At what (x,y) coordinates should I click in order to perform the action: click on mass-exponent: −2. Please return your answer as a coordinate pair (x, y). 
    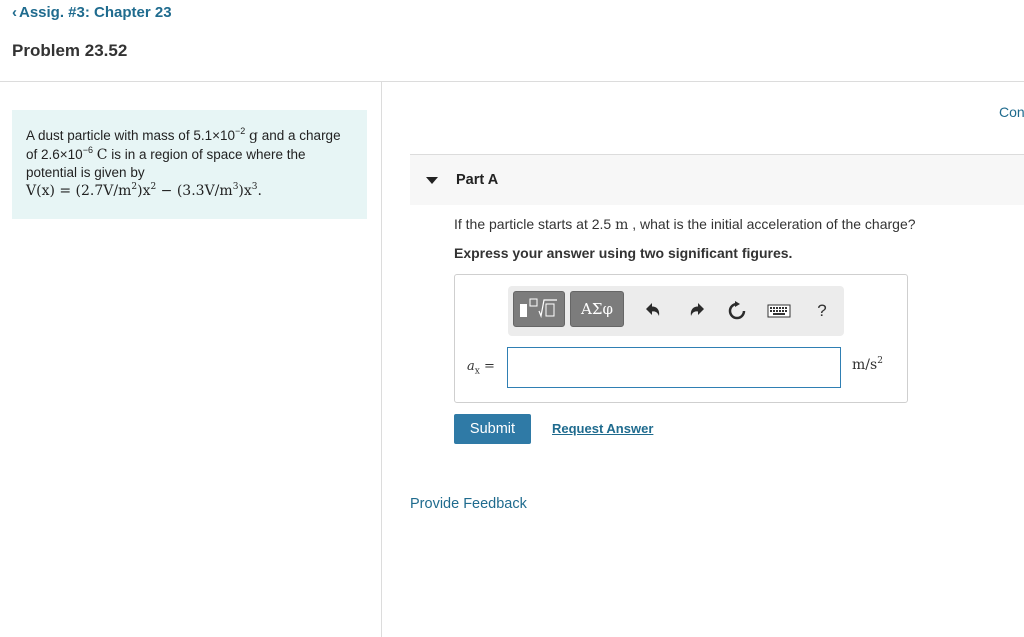
    Looking at the image, I should click on (240, 131).